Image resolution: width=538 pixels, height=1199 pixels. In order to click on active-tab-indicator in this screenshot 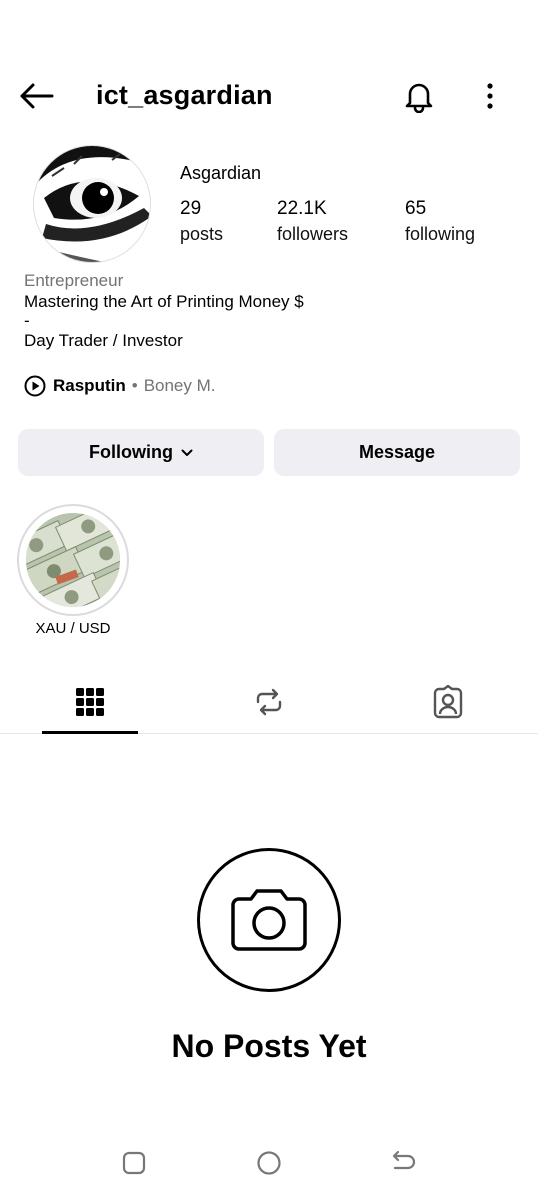, I will do `click(90, 732)`.